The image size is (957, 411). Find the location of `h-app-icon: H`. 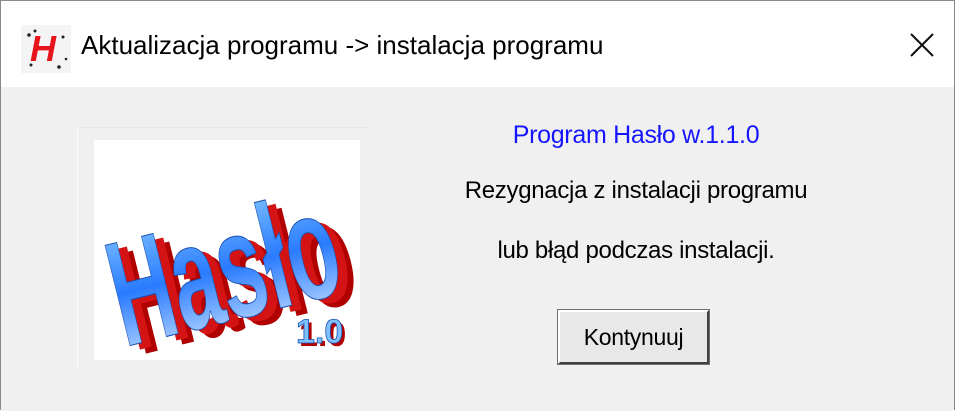

h-app-icon: H is located at coordinates (46, 49).